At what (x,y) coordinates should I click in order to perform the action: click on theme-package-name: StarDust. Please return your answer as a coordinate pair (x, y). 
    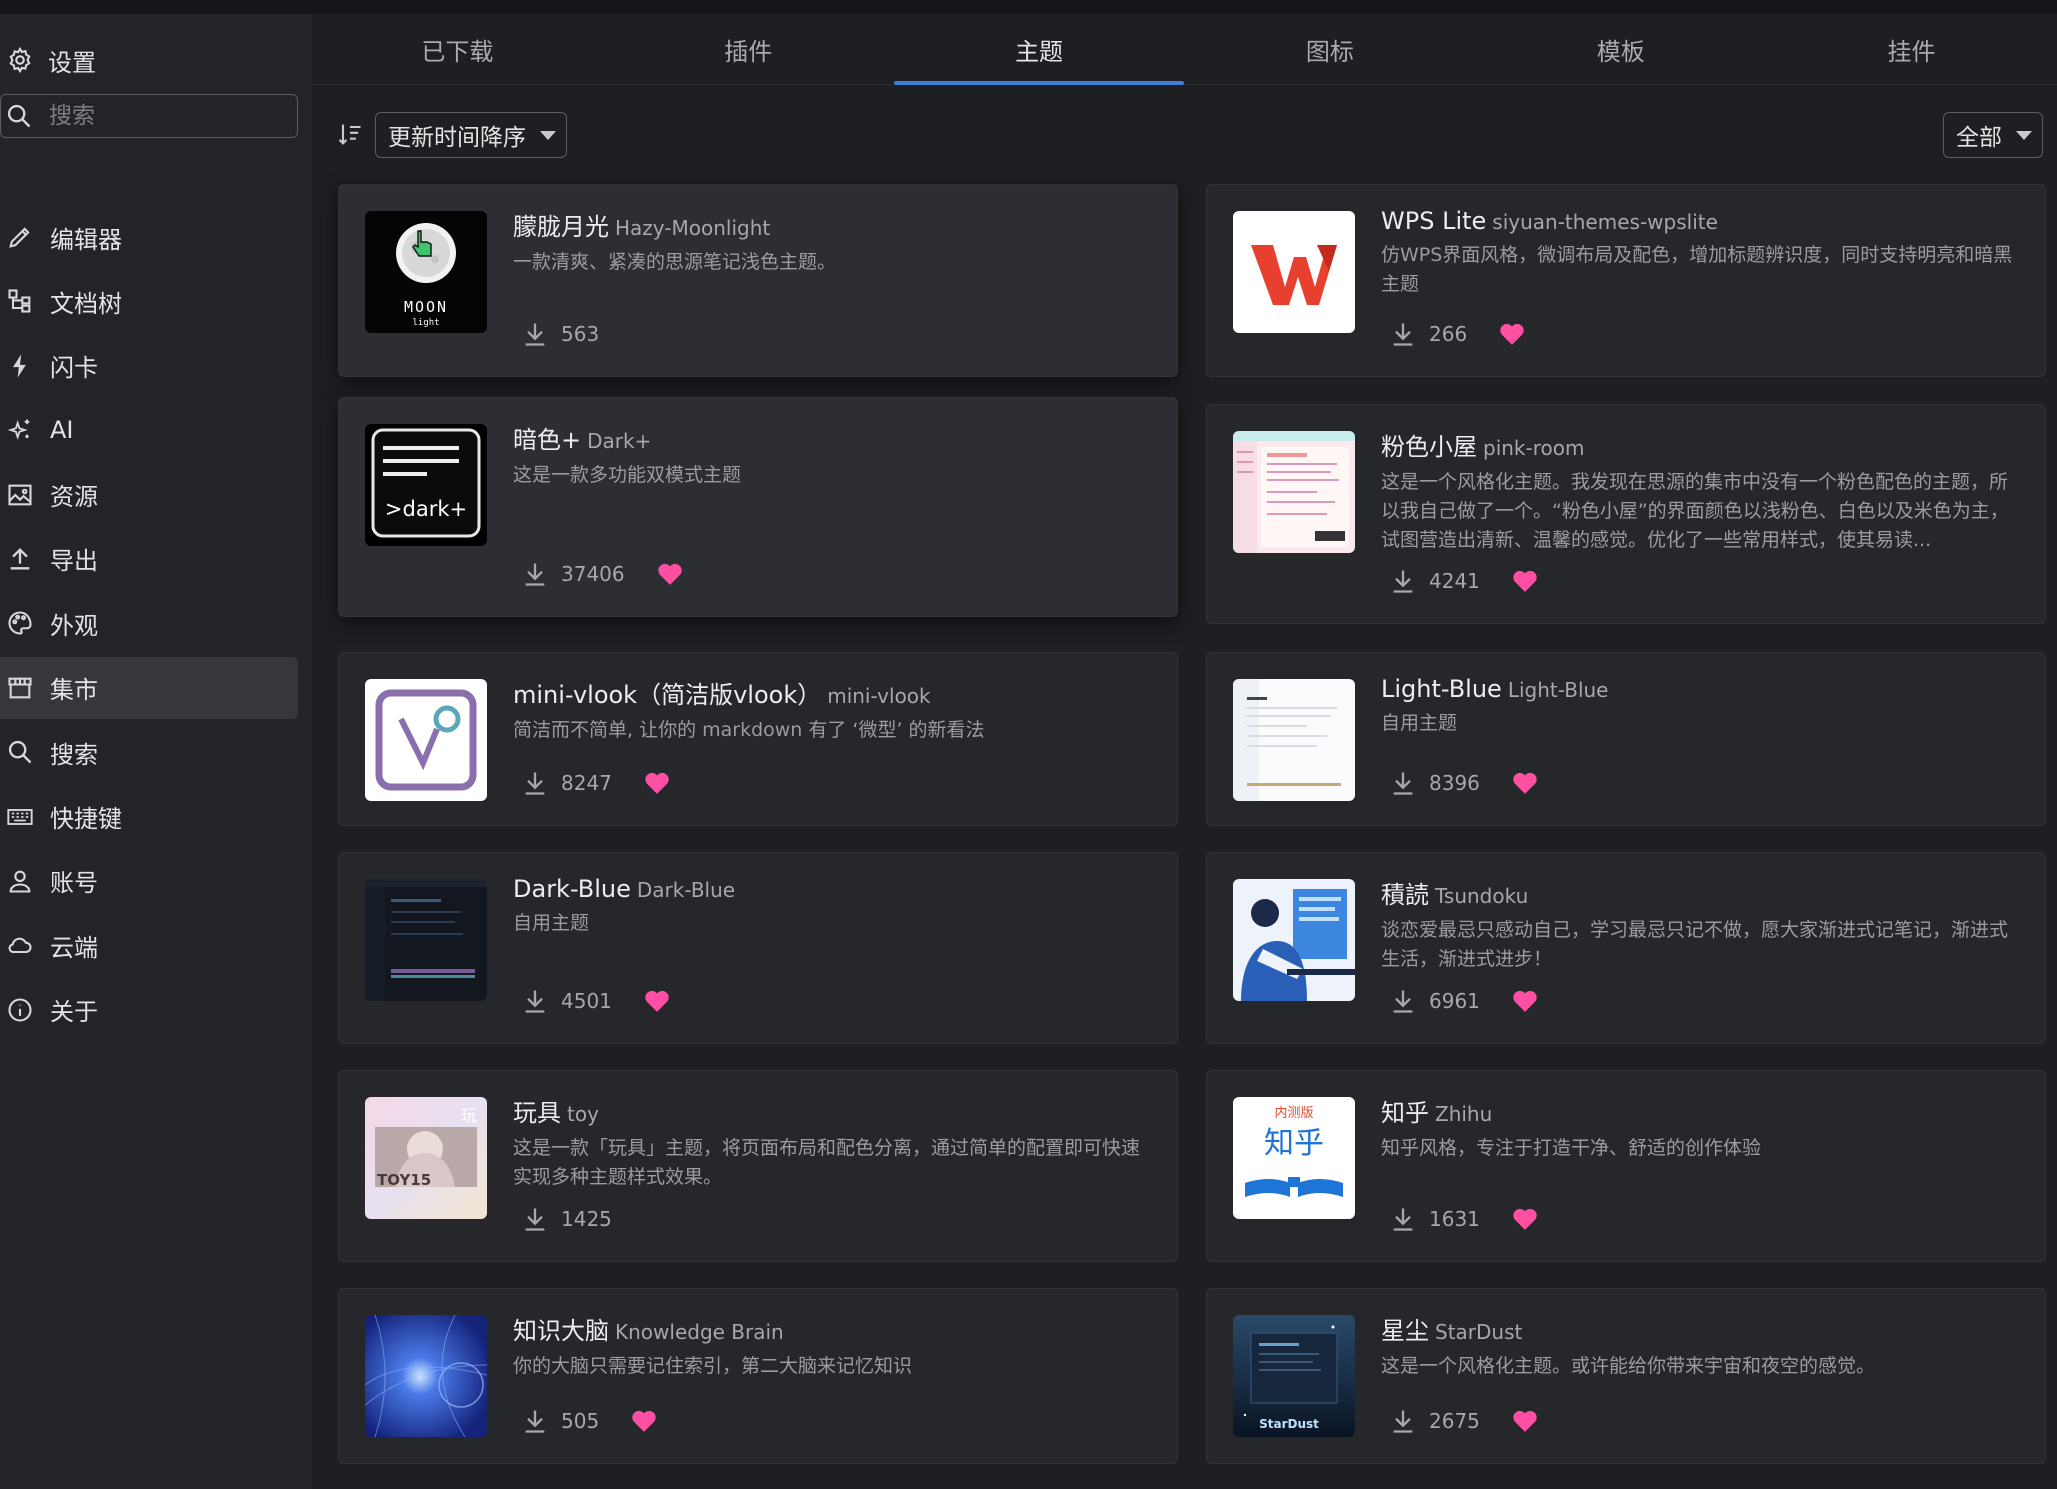
    Looking at the image, I should click on (1479, 1332).